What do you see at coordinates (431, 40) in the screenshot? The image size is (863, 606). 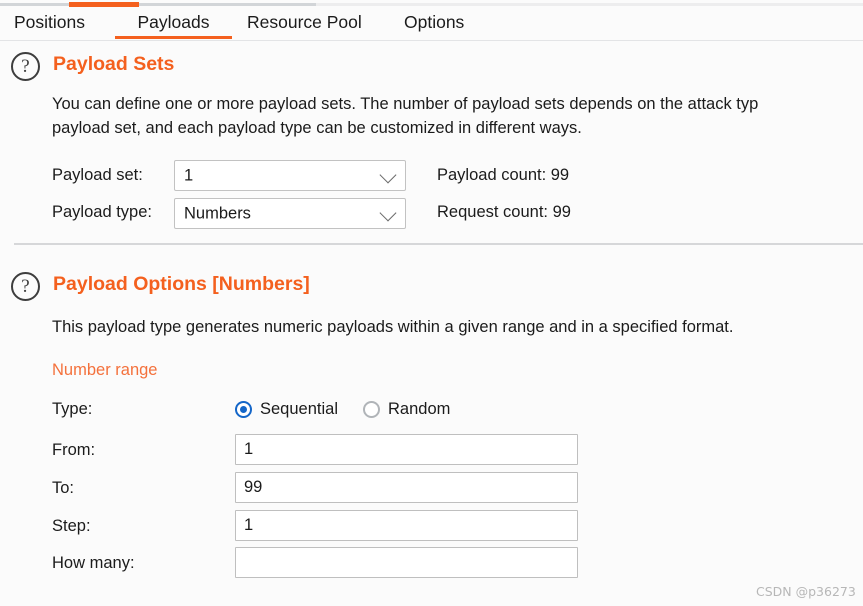 I see `tab-bar-baseline` at bounding box center [431, 40].